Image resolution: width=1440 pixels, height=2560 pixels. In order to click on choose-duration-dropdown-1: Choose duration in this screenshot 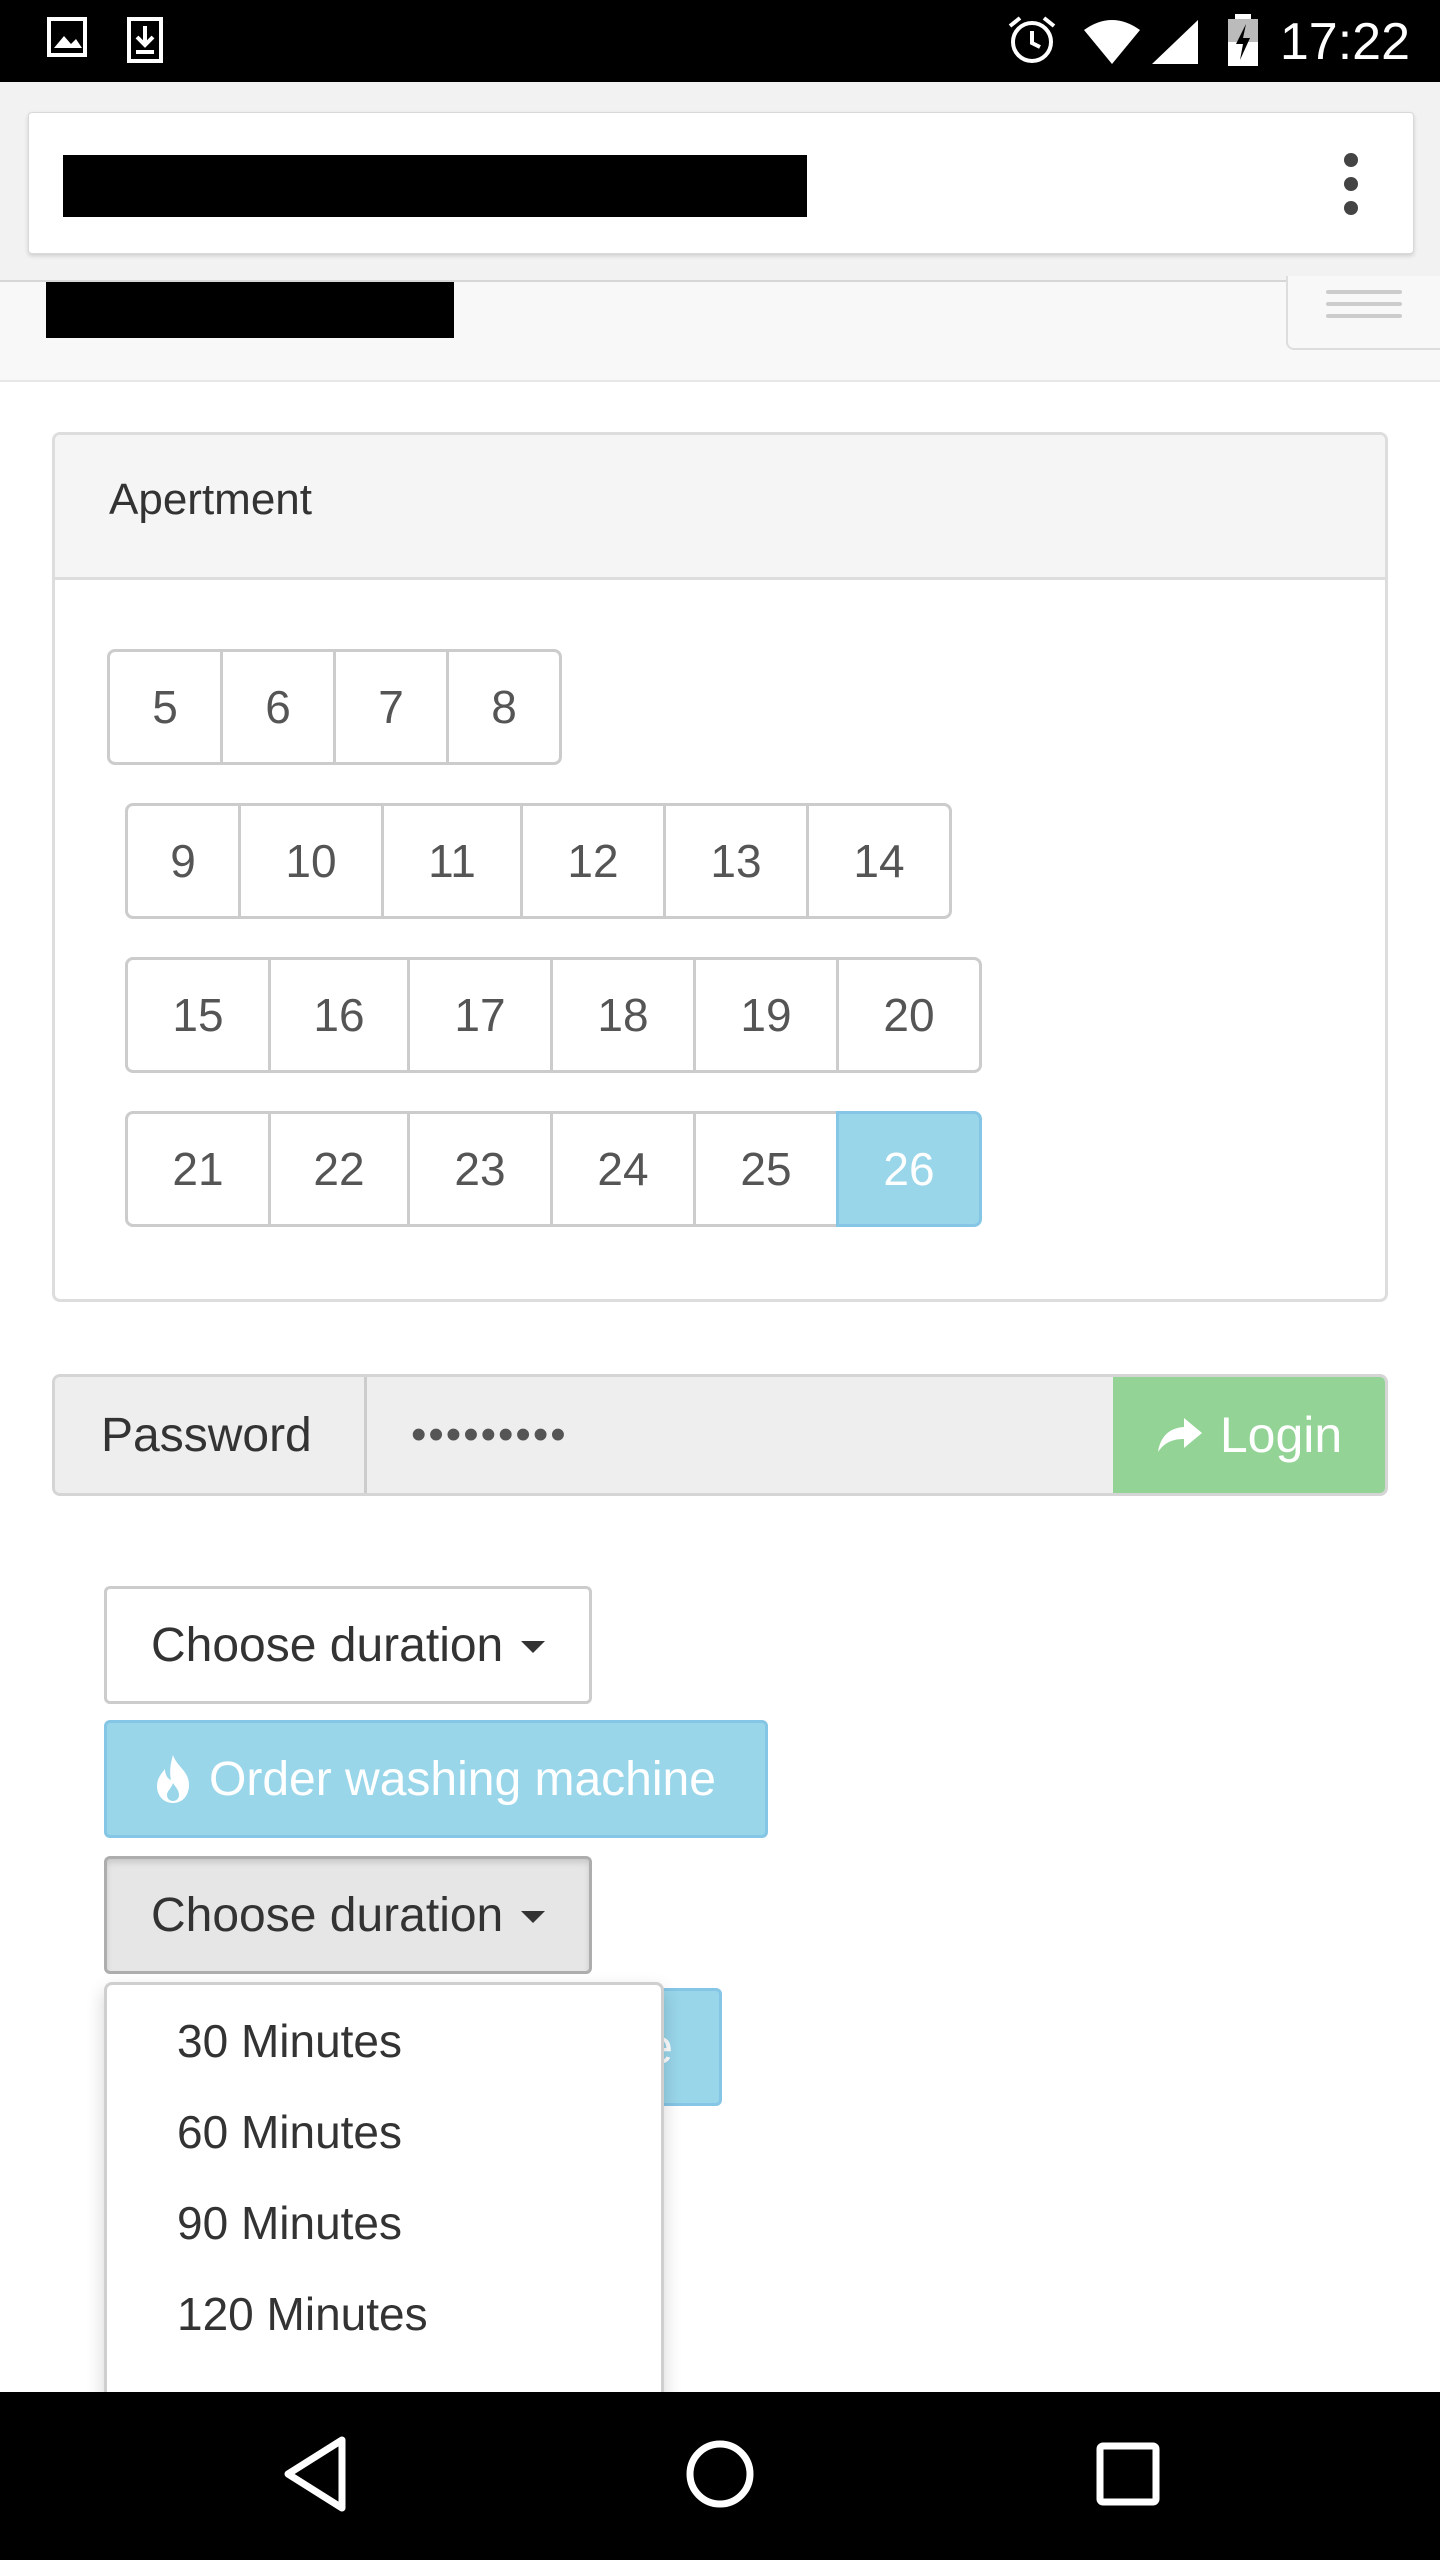, I will do `click(348, 1645)`.